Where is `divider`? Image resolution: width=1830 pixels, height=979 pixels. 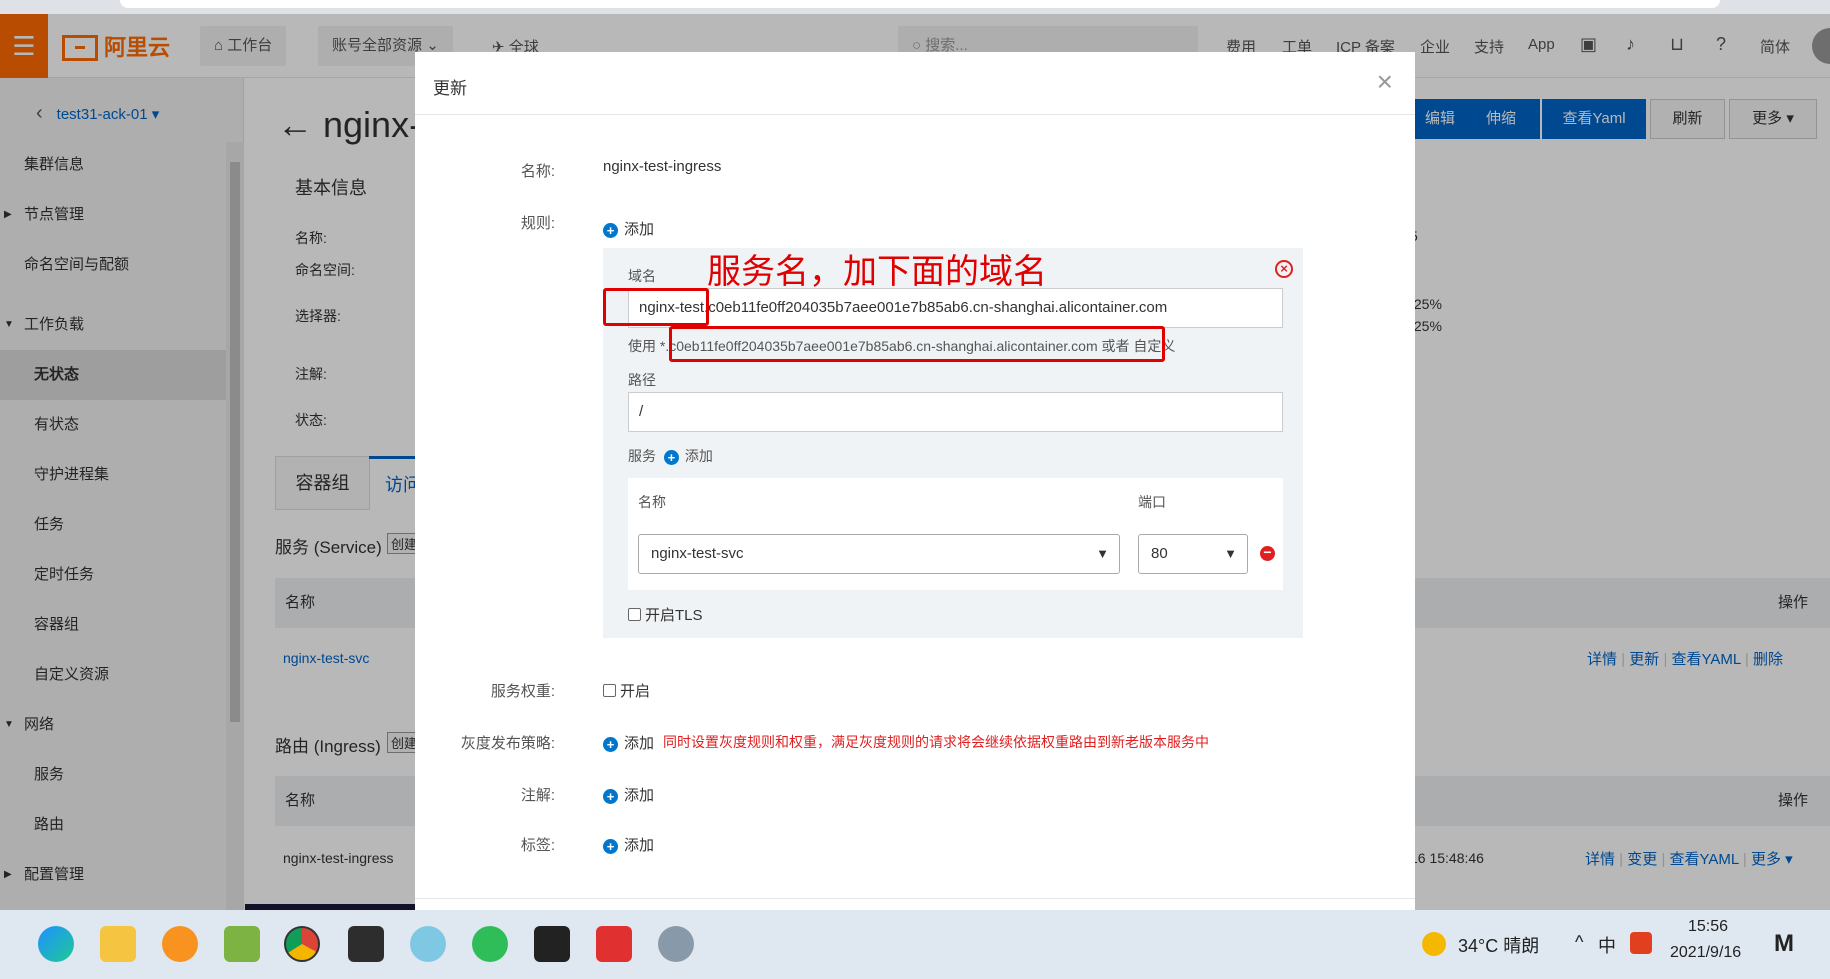 divider is located at coordinates (915, 114).